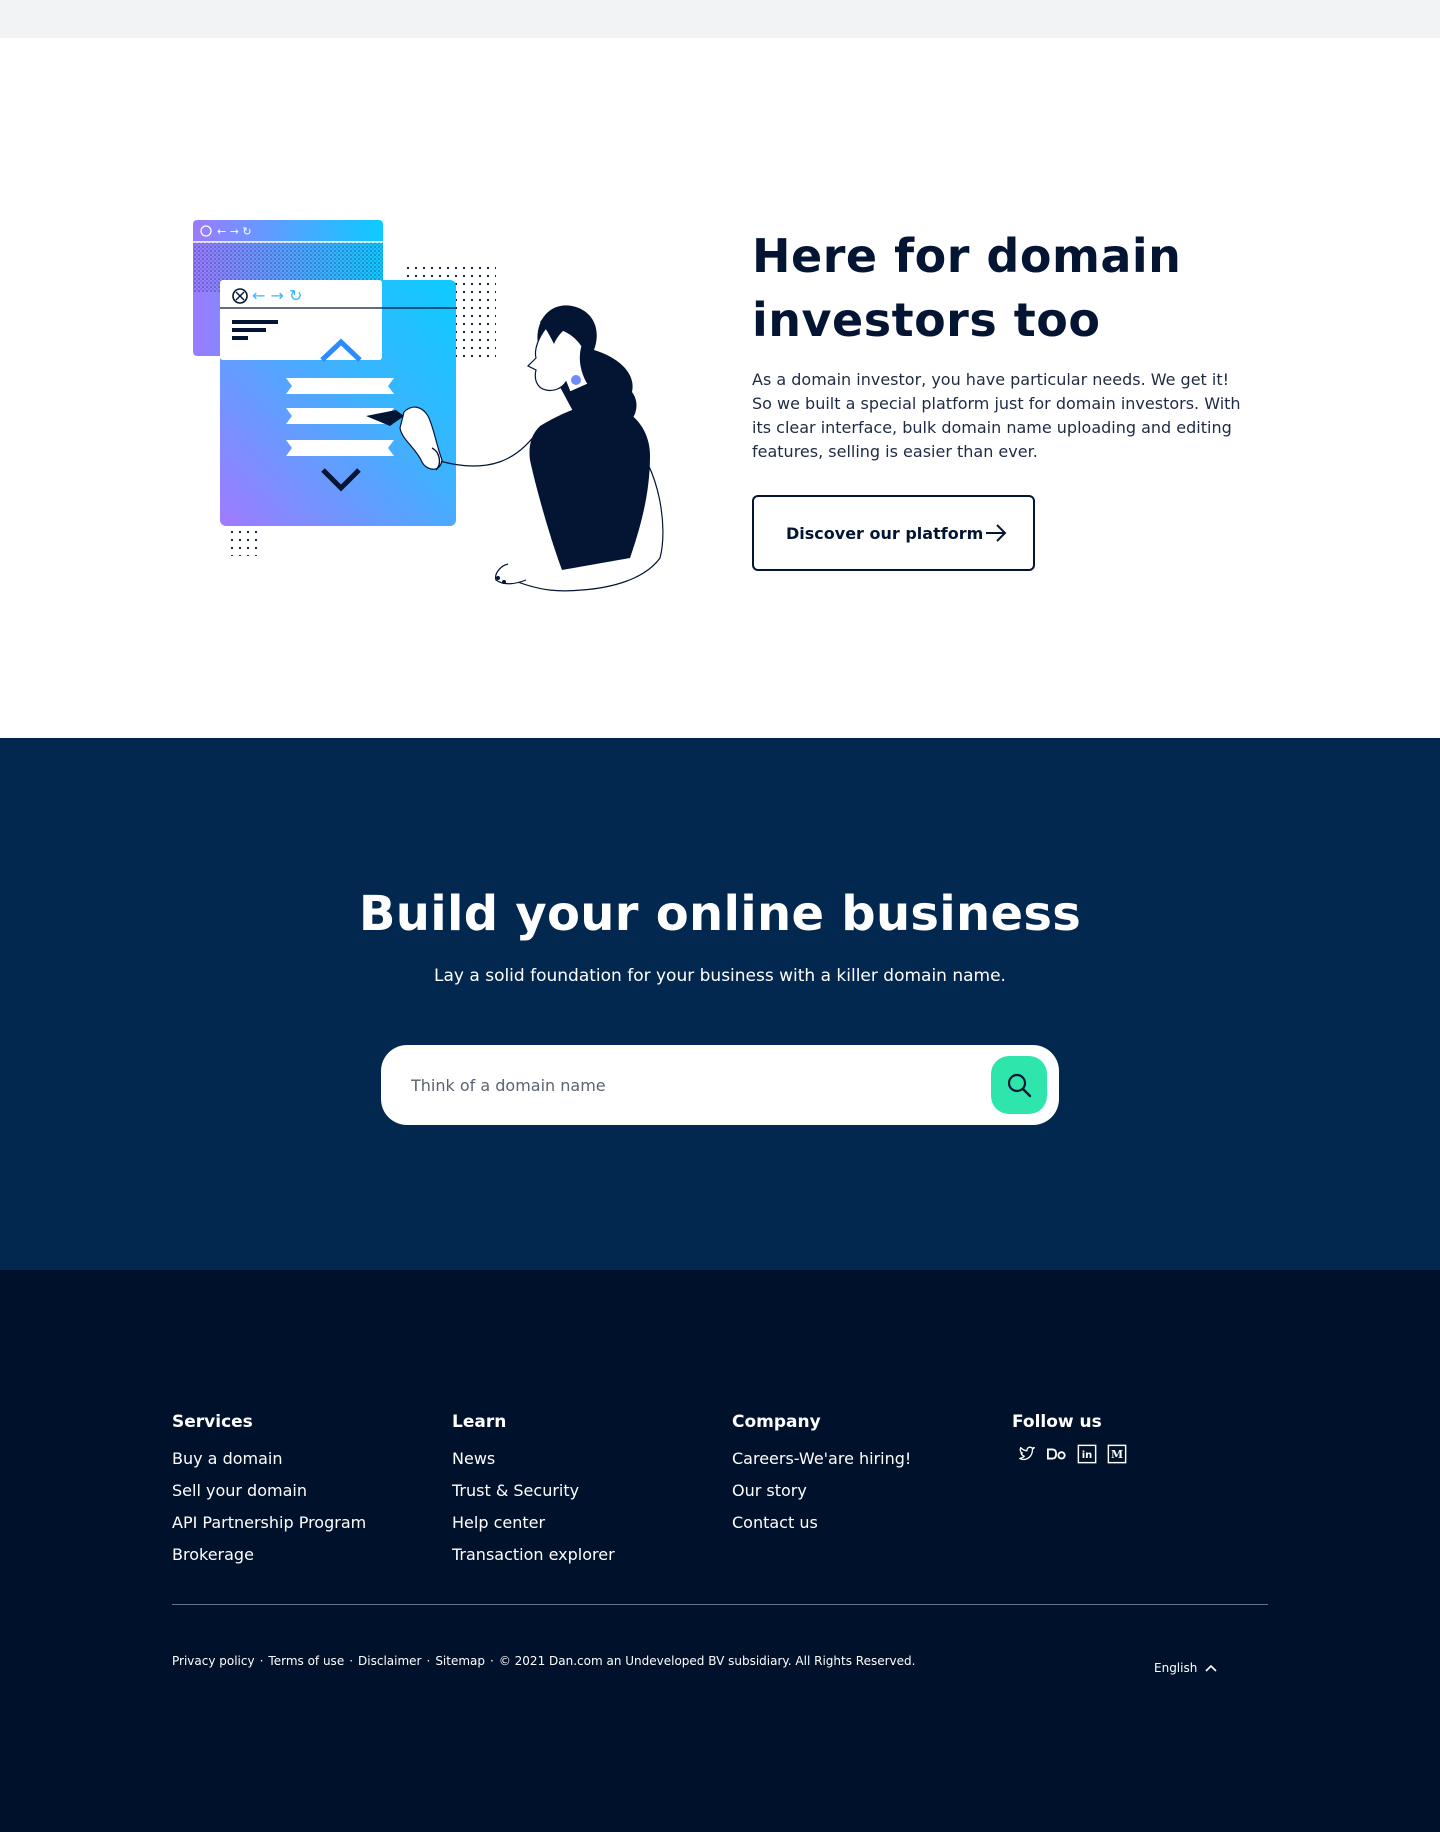 Image resolution: width=1440 pixels, height=1832 pixels. I want to click on footer-link-careers: Careers-We'are hiring!, so click(821, 1459).